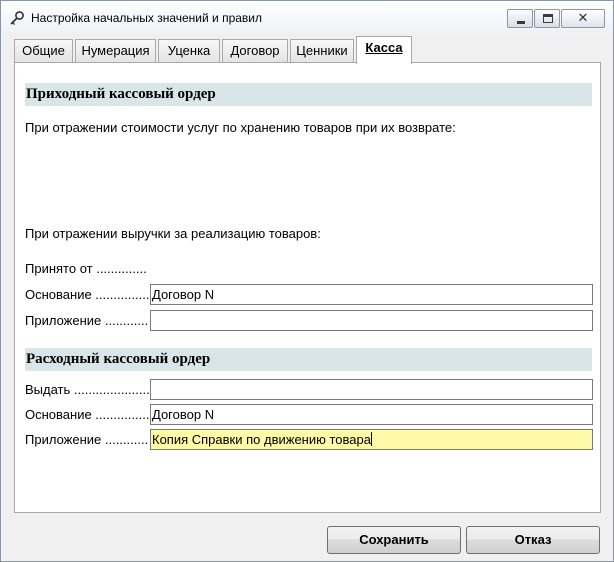  What do you see at coordinates (43, 51) in the screenshot?
I see `tab-general: Общие` at bounding box center [43, 51].